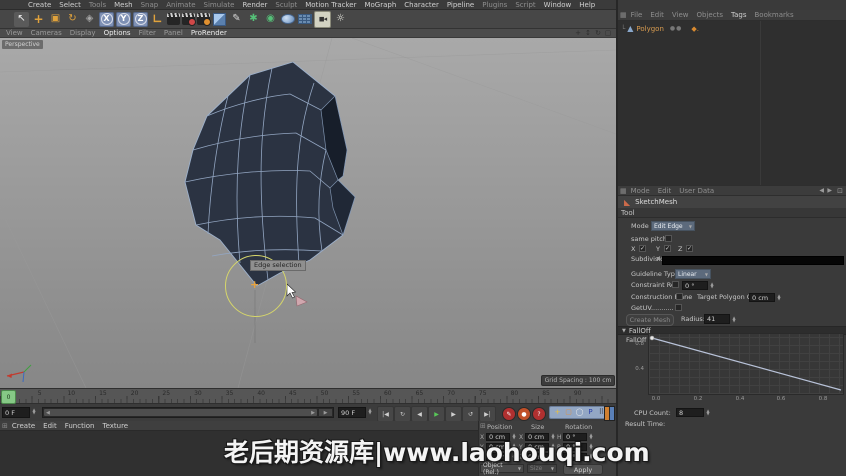 The width and height of the screenshot is (846, 476). I want to click on z-axis-lock: Z, so click(140, 19).